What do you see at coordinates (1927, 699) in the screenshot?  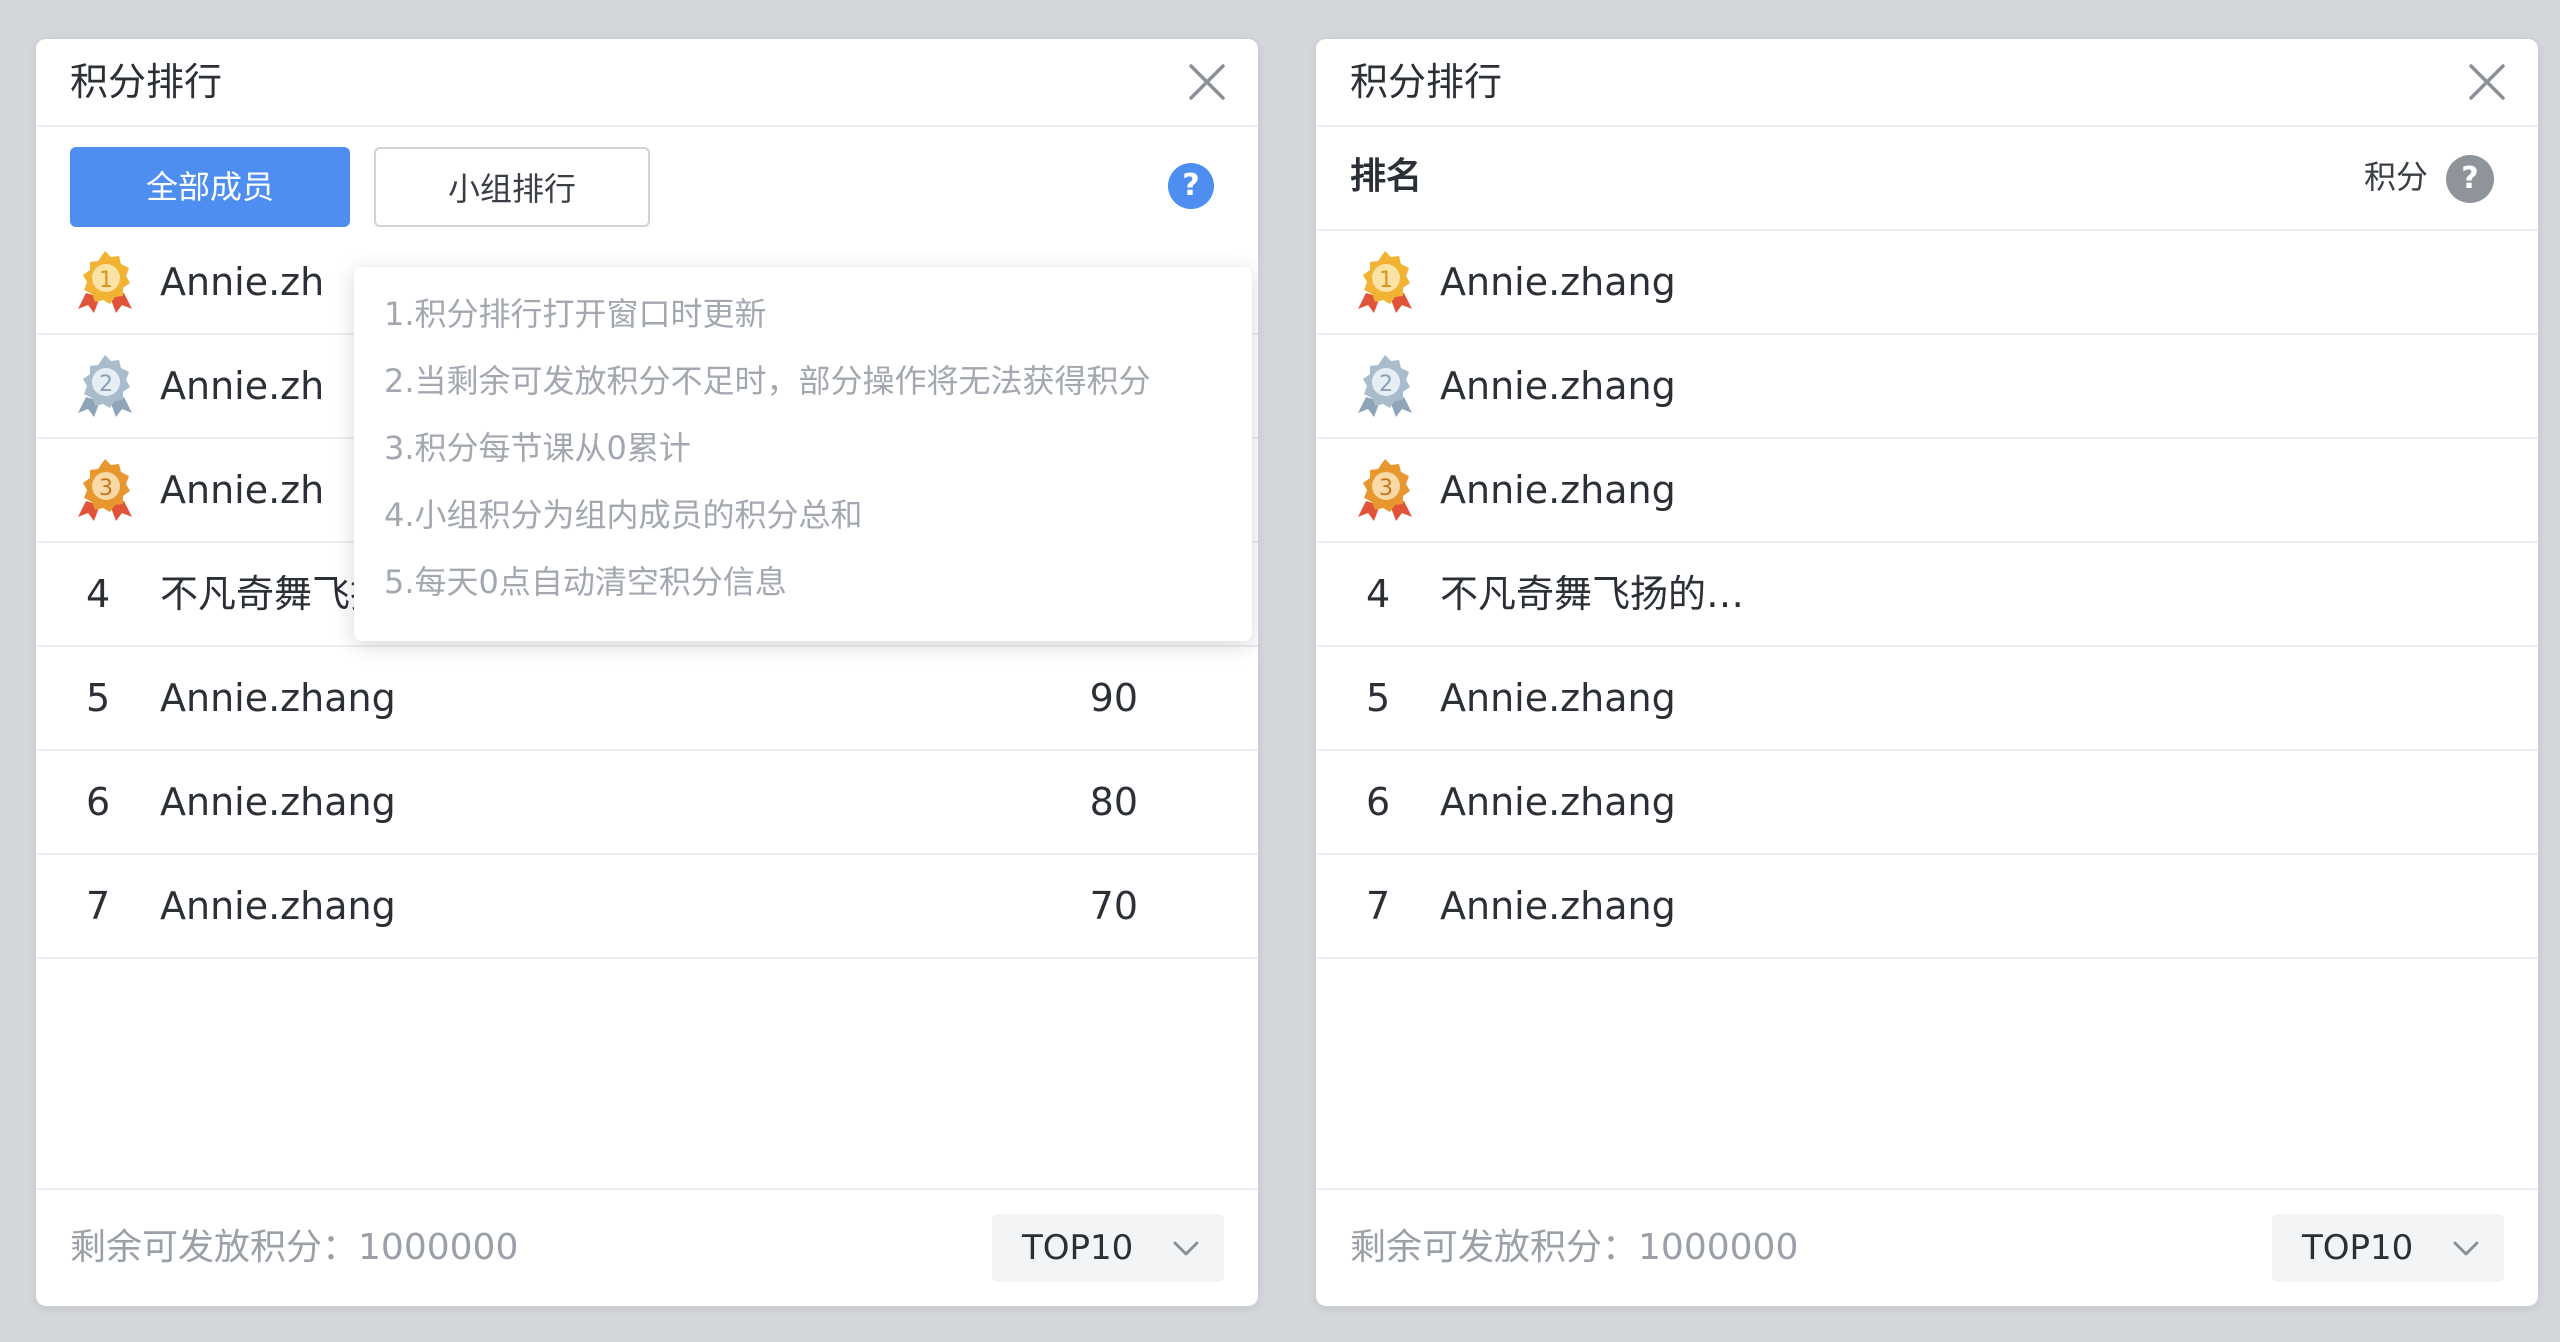 I see `list-item: 5 Annie.zhang` at bounding box center [1927, 699].